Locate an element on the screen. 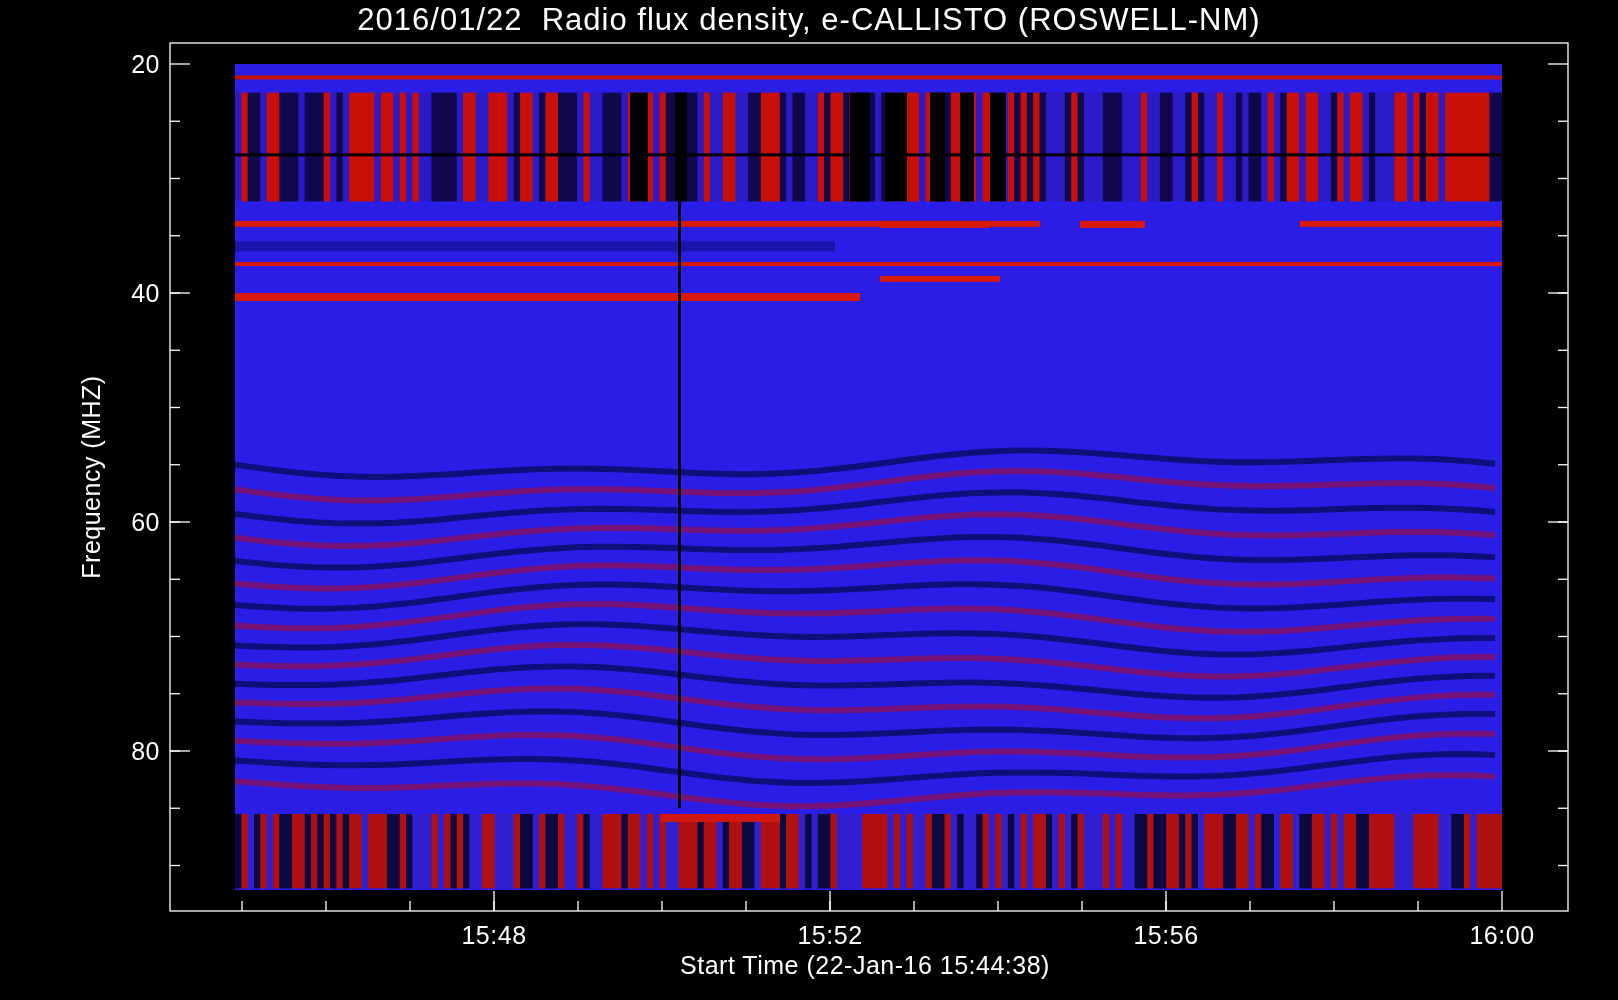 Image resolution: width=1618 pixels, height=1000 pixels. chart-title: 2016/01/22 Radio flux density, e-CALLISTO (ROSWELL-NM) is located at coordinates (809, 19).